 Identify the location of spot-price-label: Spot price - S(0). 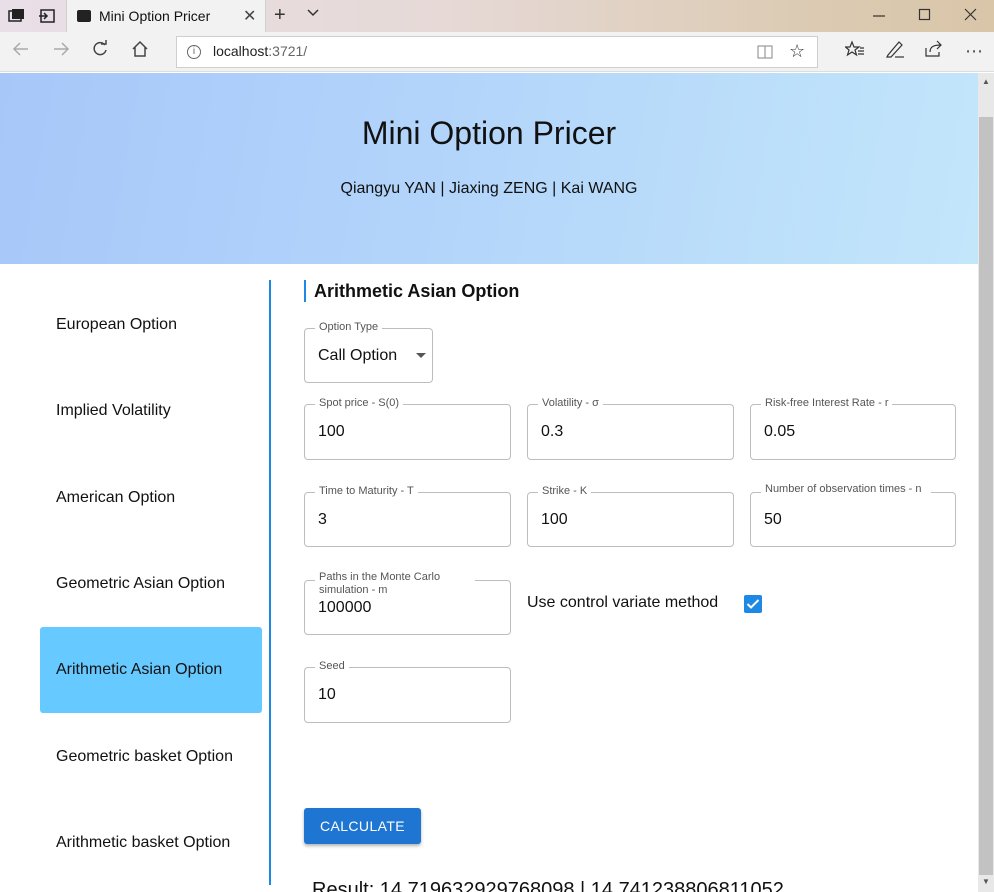
(359, 403).